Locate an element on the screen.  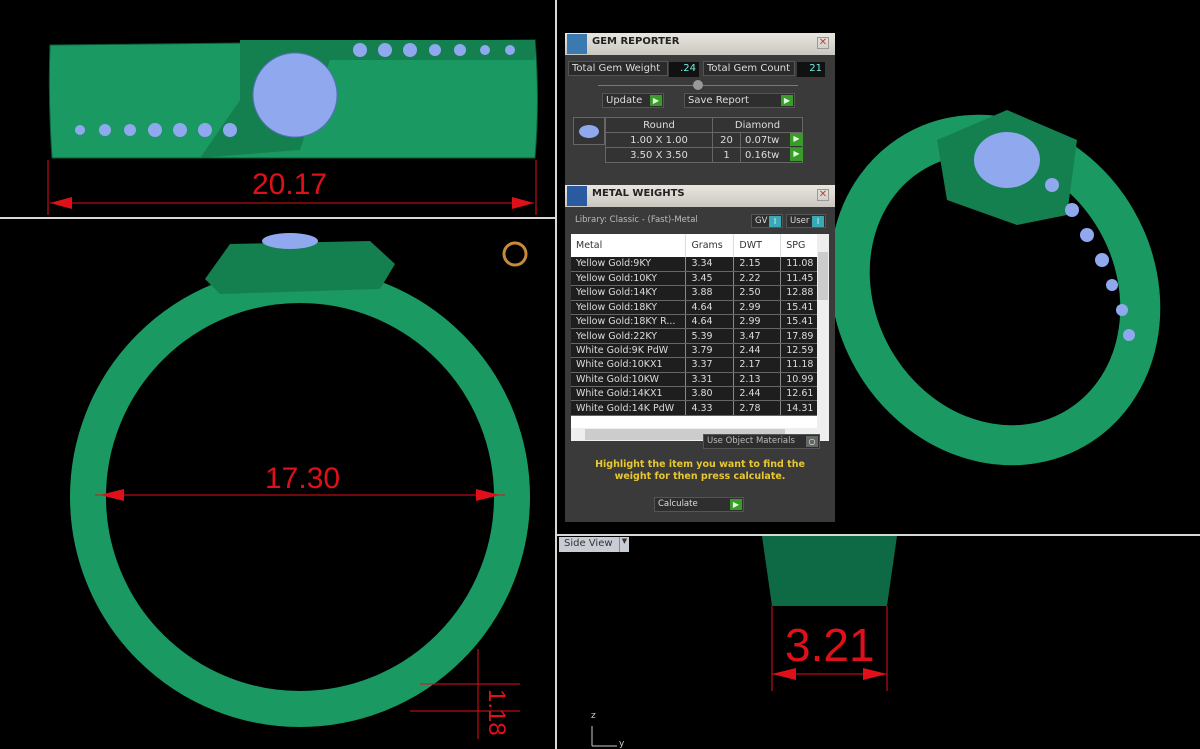
cell-spg: 12.61 is located at coordinates (798, 394).